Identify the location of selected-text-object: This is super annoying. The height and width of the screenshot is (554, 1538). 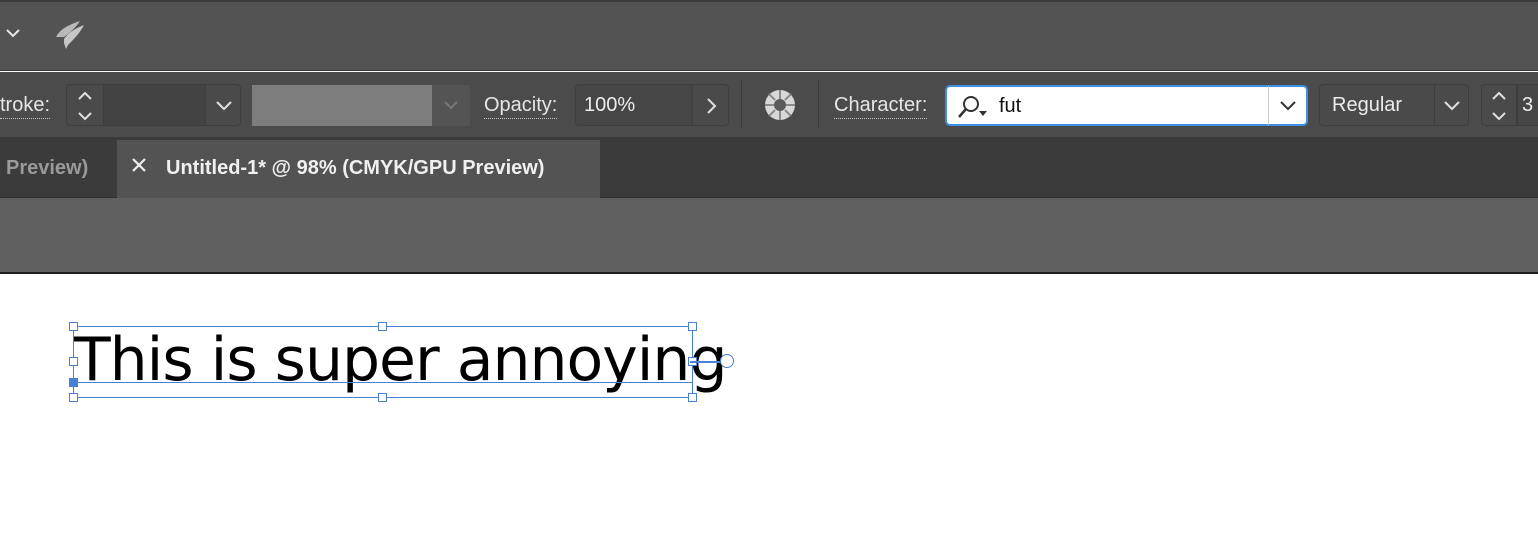
(401, 360).